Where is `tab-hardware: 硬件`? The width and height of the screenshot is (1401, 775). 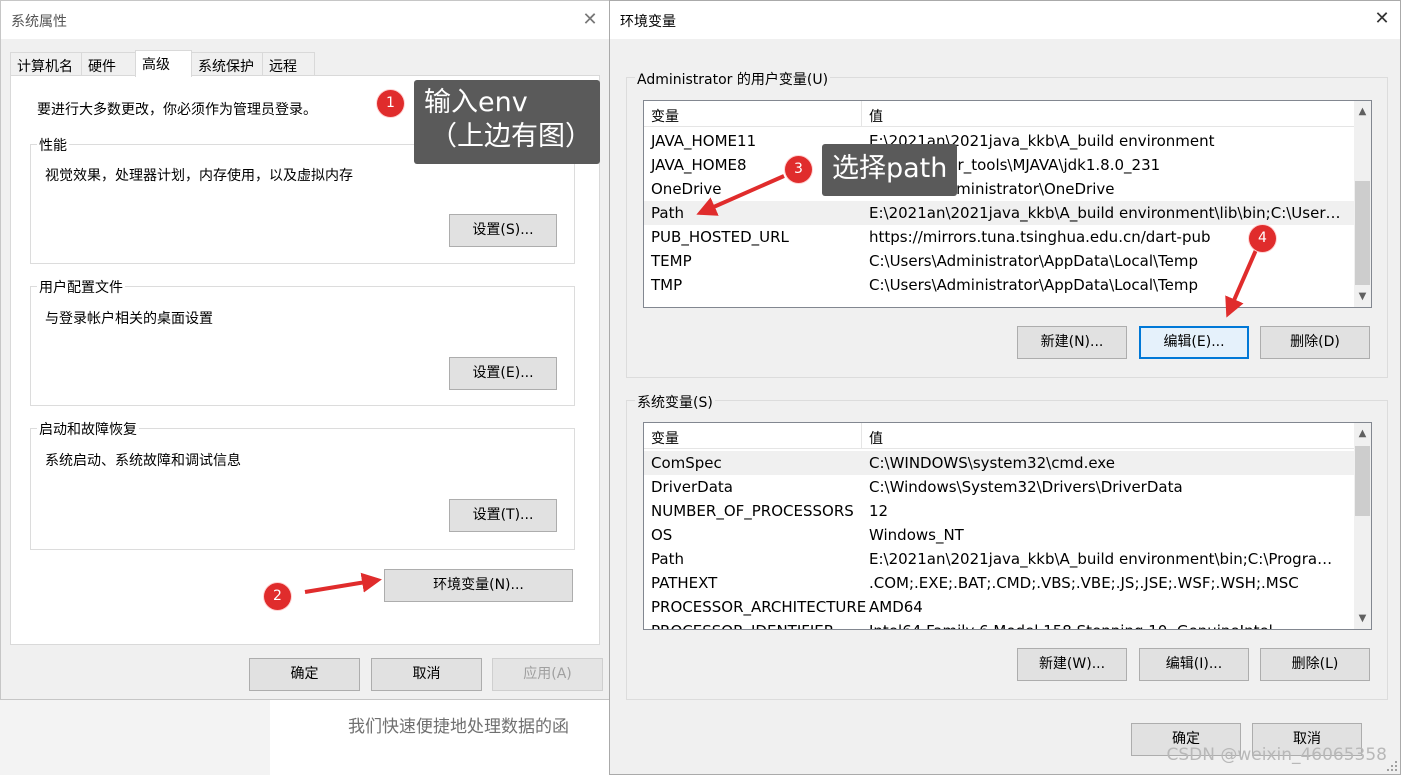 tab-hardware: 硬件 is located at coordinates (108, 64).